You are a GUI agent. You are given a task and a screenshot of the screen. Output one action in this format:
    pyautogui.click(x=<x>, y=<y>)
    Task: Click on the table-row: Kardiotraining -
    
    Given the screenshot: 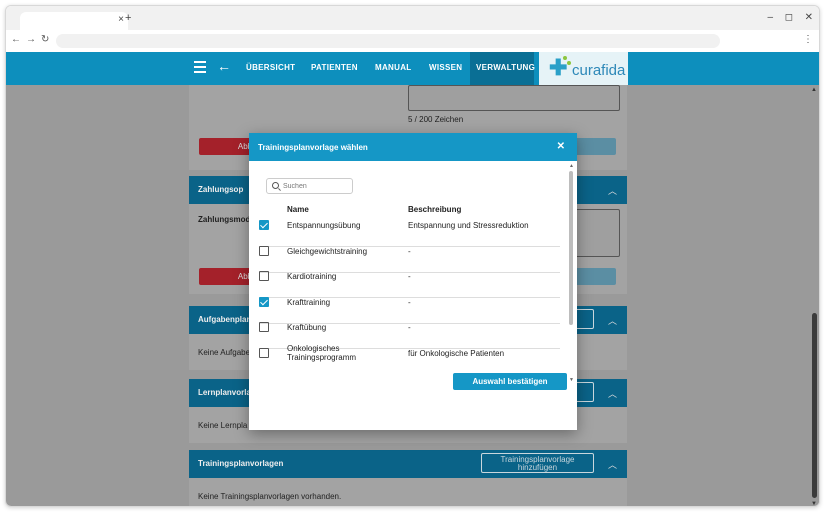 What is the action you would take?
    pyautogui.click(x=409, y=284)
    